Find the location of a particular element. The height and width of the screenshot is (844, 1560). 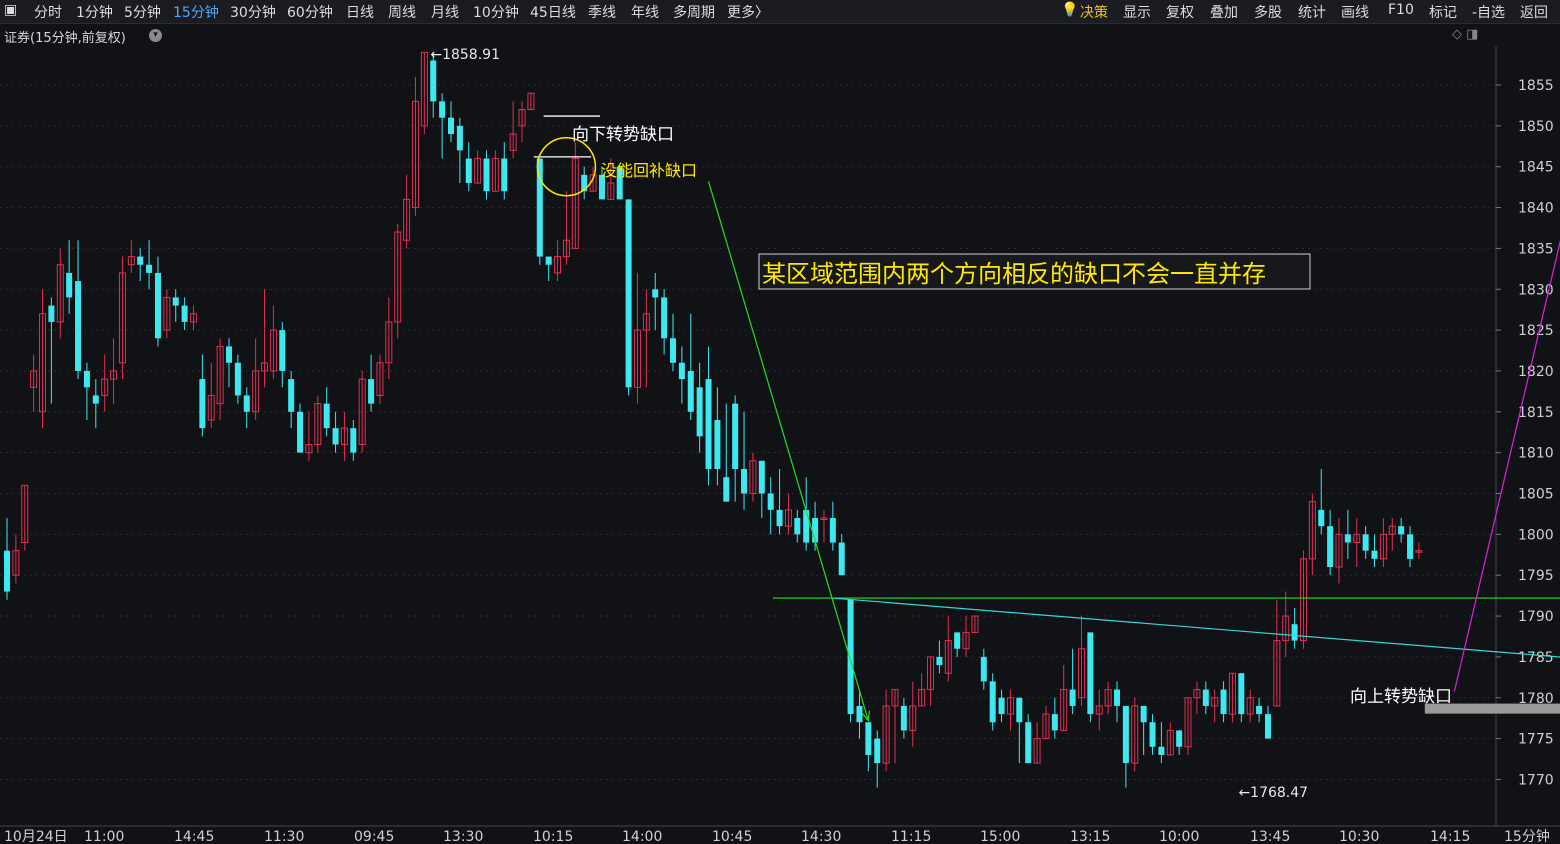

y-tick-label: 1810 is located at coordinates (1536, 454).